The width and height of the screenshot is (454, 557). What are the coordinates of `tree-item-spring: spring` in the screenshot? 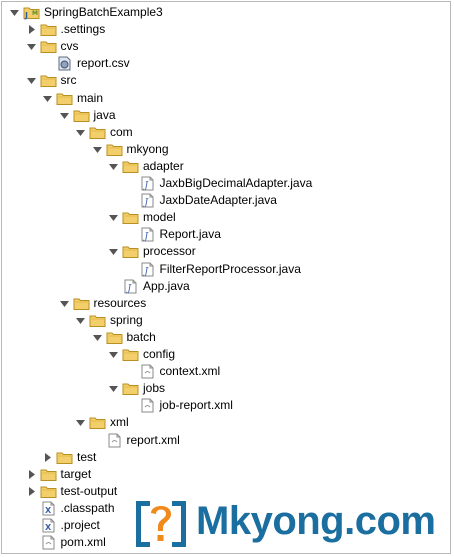 It's located at (109, 320).